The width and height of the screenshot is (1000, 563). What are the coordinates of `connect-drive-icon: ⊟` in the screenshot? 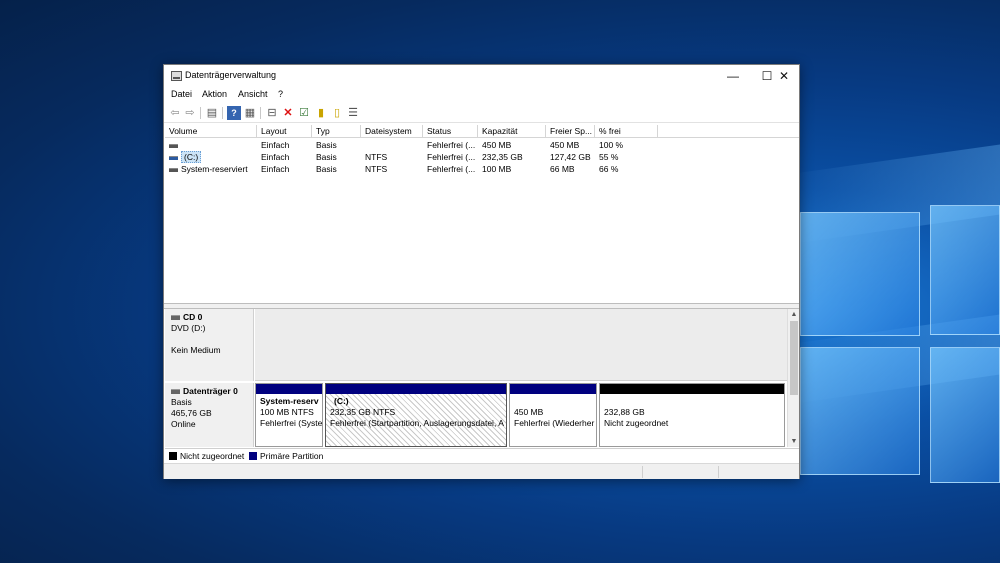 It's located at (272, 113).